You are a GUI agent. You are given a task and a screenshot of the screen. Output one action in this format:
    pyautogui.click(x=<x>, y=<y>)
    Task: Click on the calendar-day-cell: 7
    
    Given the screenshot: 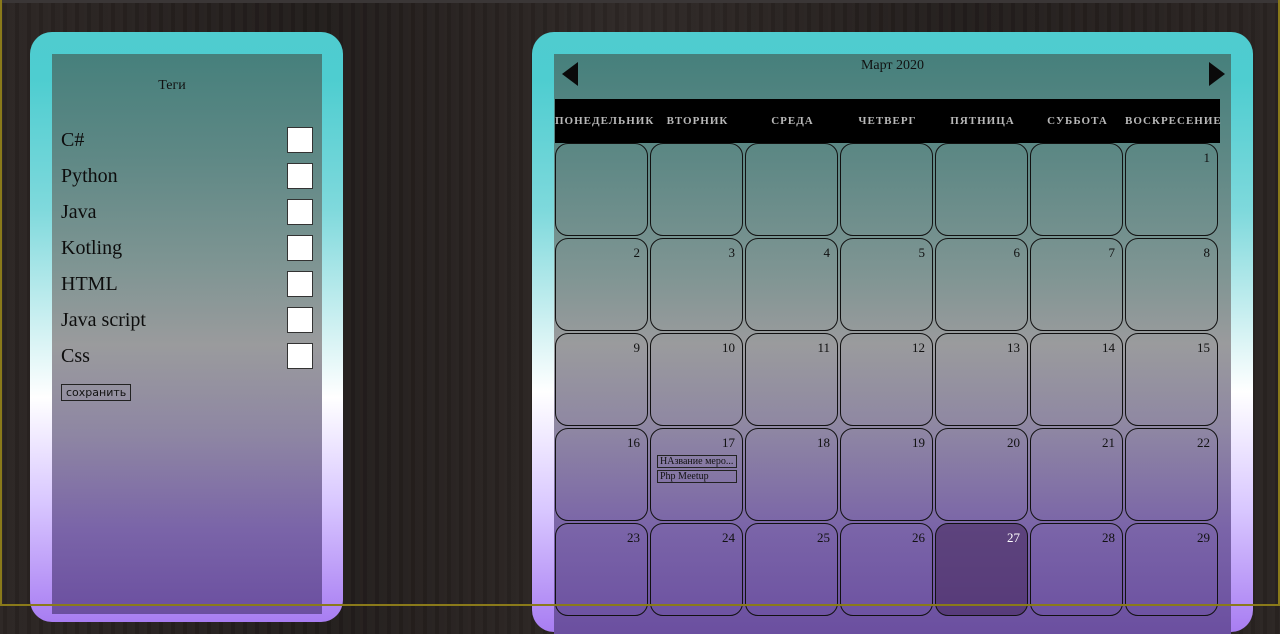 What is the action you would take?
    pyautogui.click(x=1076, y=284)
    